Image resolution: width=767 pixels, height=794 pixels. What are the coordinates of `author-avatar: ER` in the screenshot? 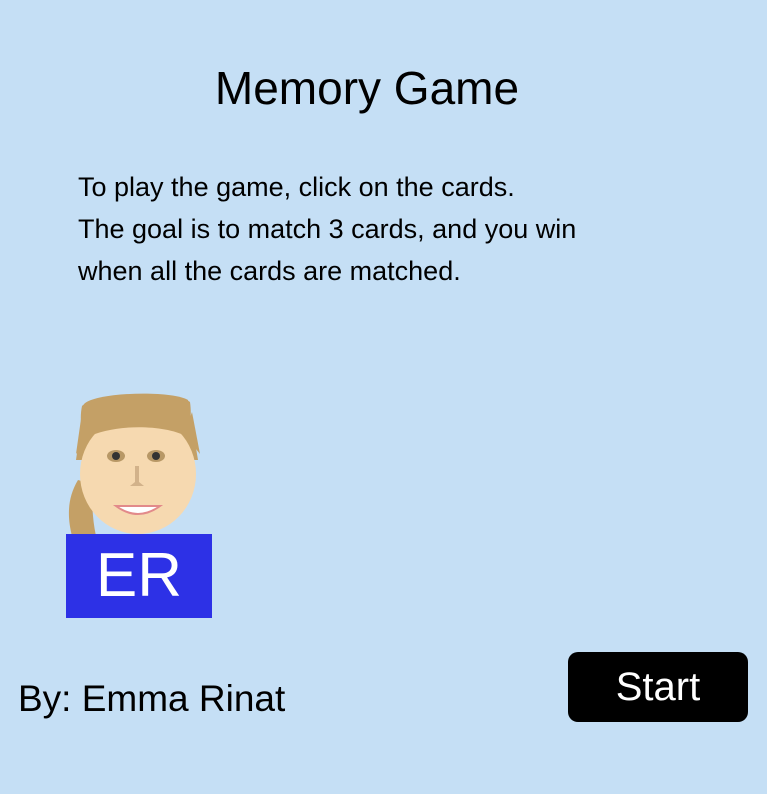 It's located at (138, 502).